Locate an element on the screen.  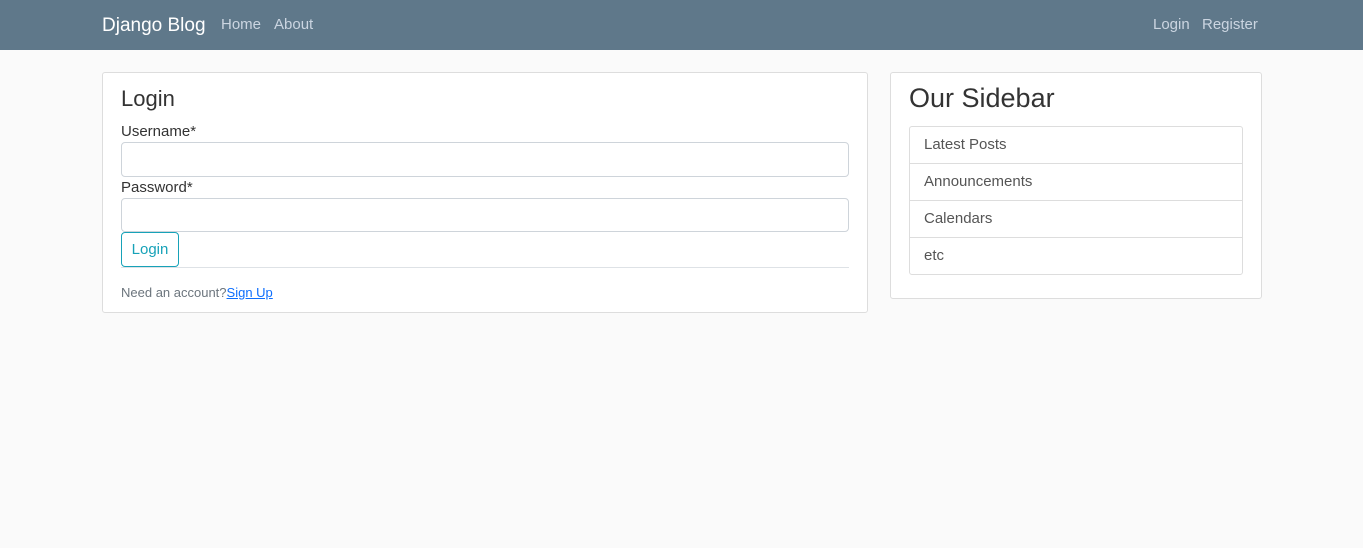
username-label: Username* is located at coordinates (159, 131).